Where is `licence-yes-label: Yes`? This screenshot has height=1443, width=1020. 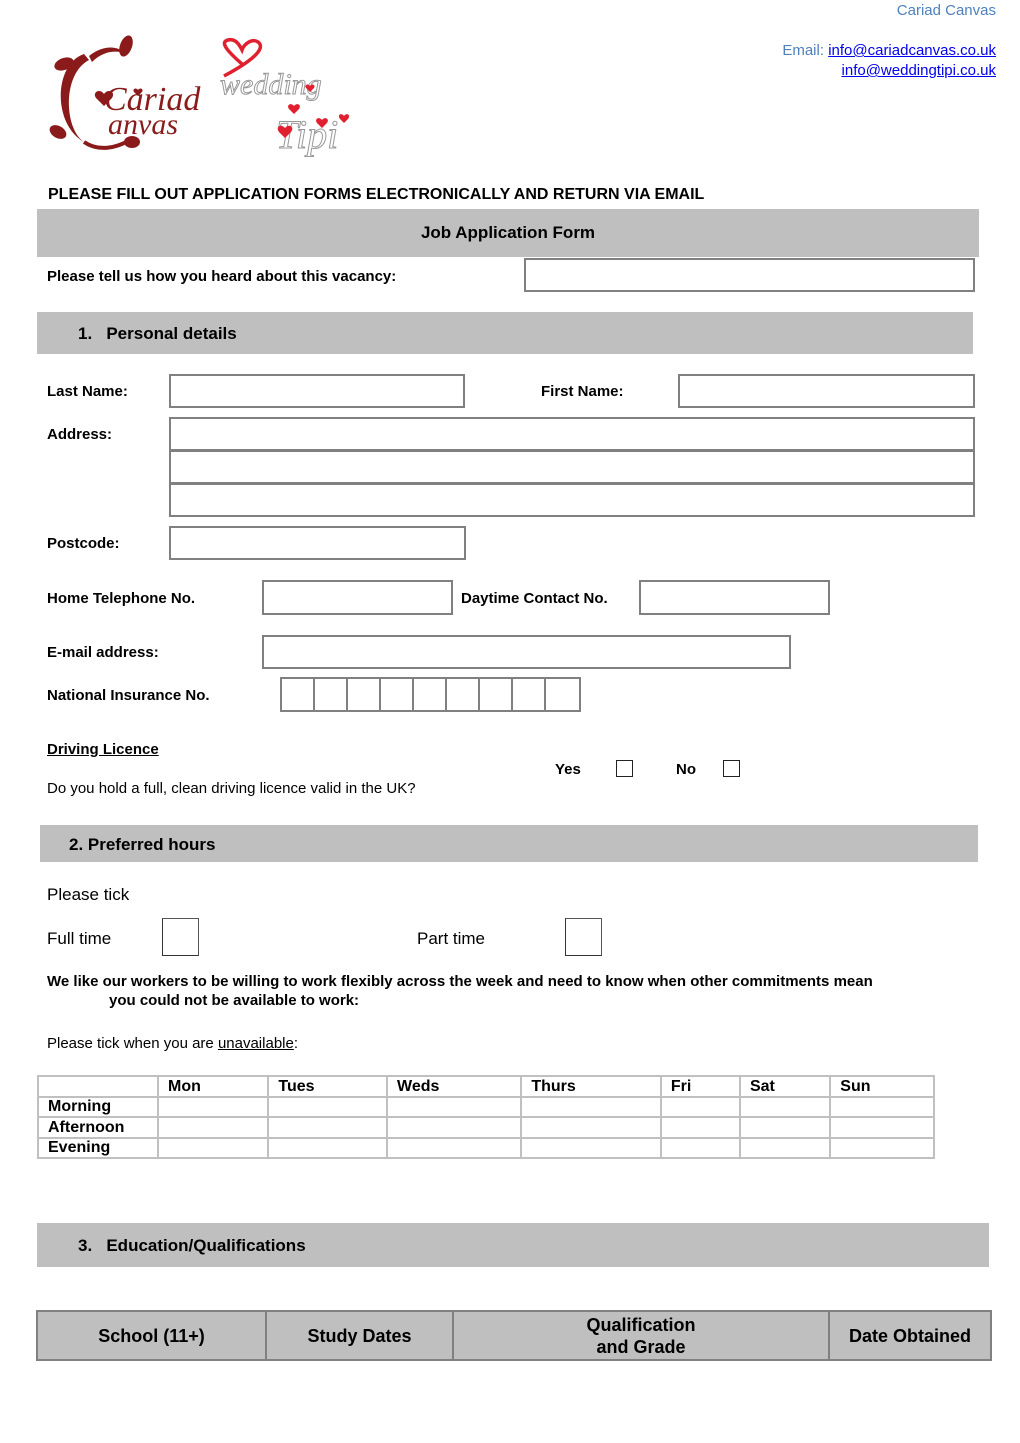 licence-yes-label: Yes is located at coordinates (568, 769).